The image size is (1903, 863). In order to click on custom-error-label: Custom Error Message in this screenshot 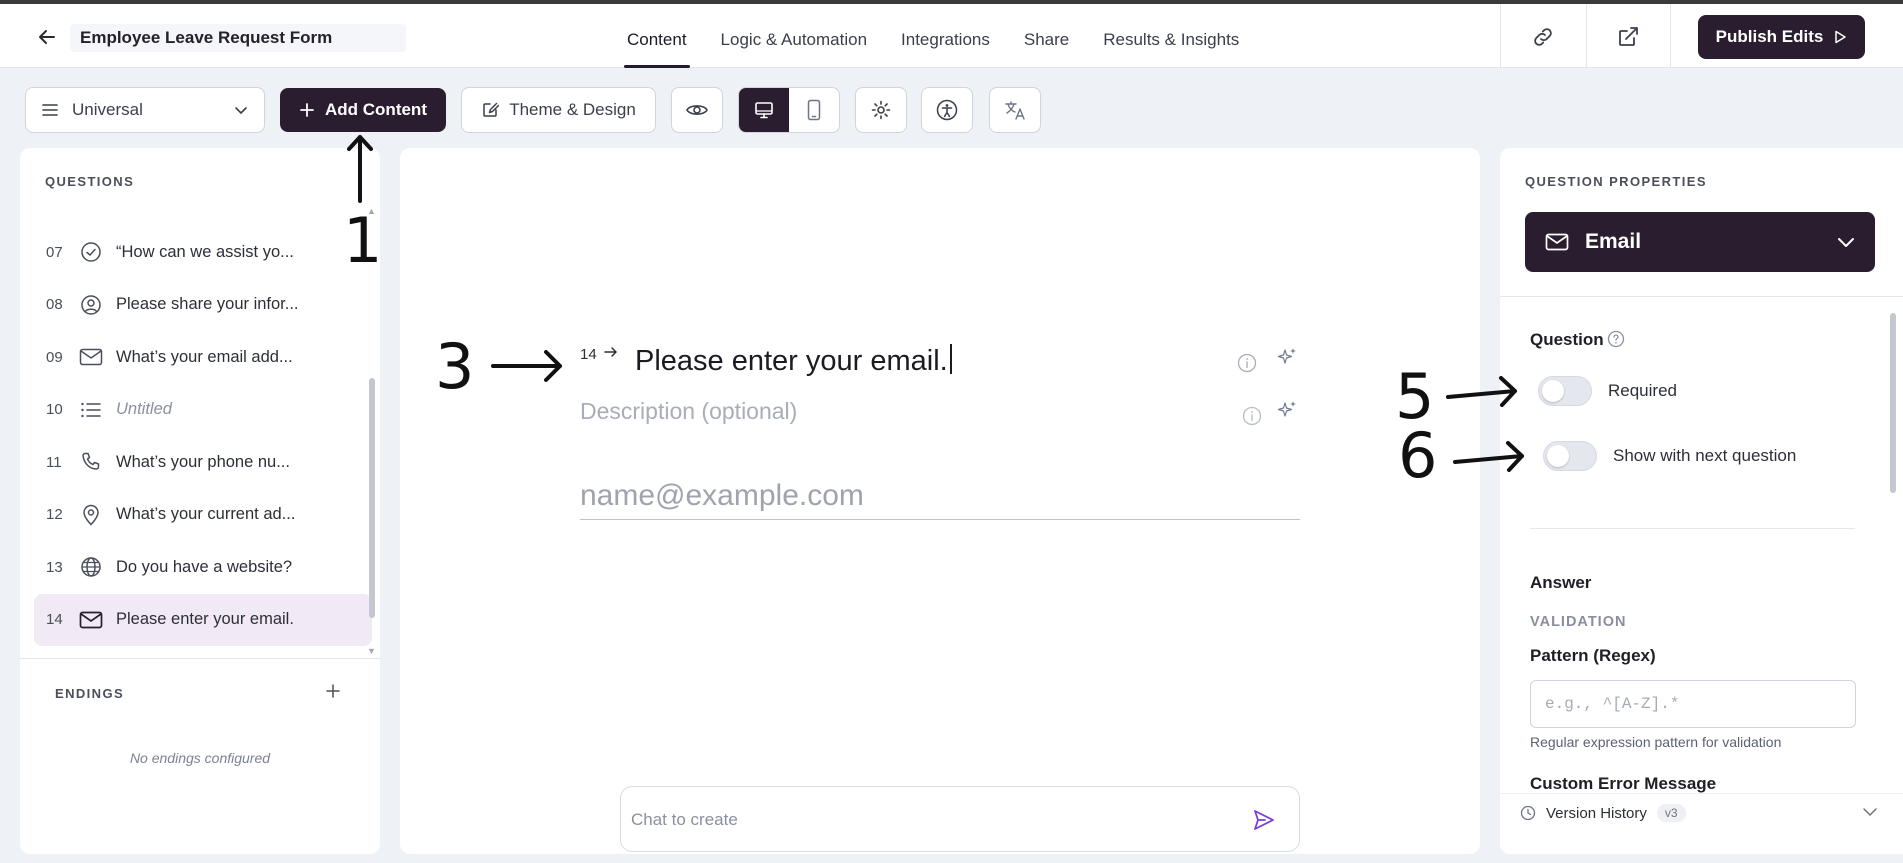, I will do `click(1623, 783)`.